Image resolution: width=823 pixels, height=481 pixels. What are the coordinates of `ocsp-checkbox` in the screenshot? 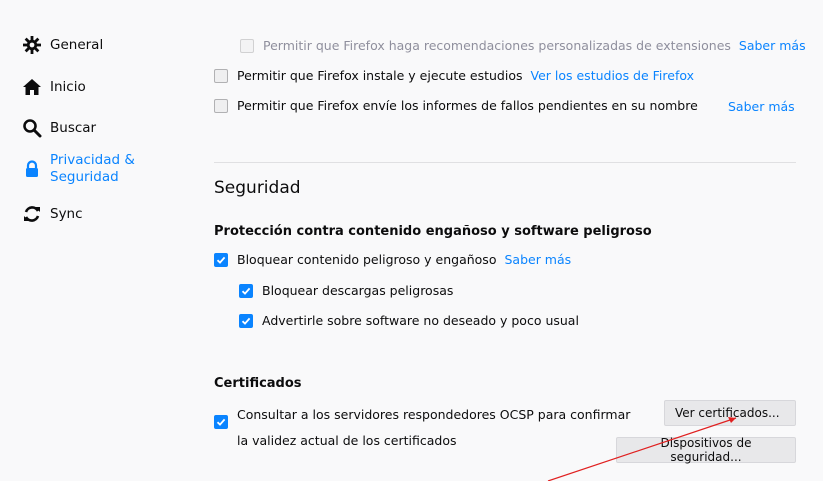 It's located at (221, 422).